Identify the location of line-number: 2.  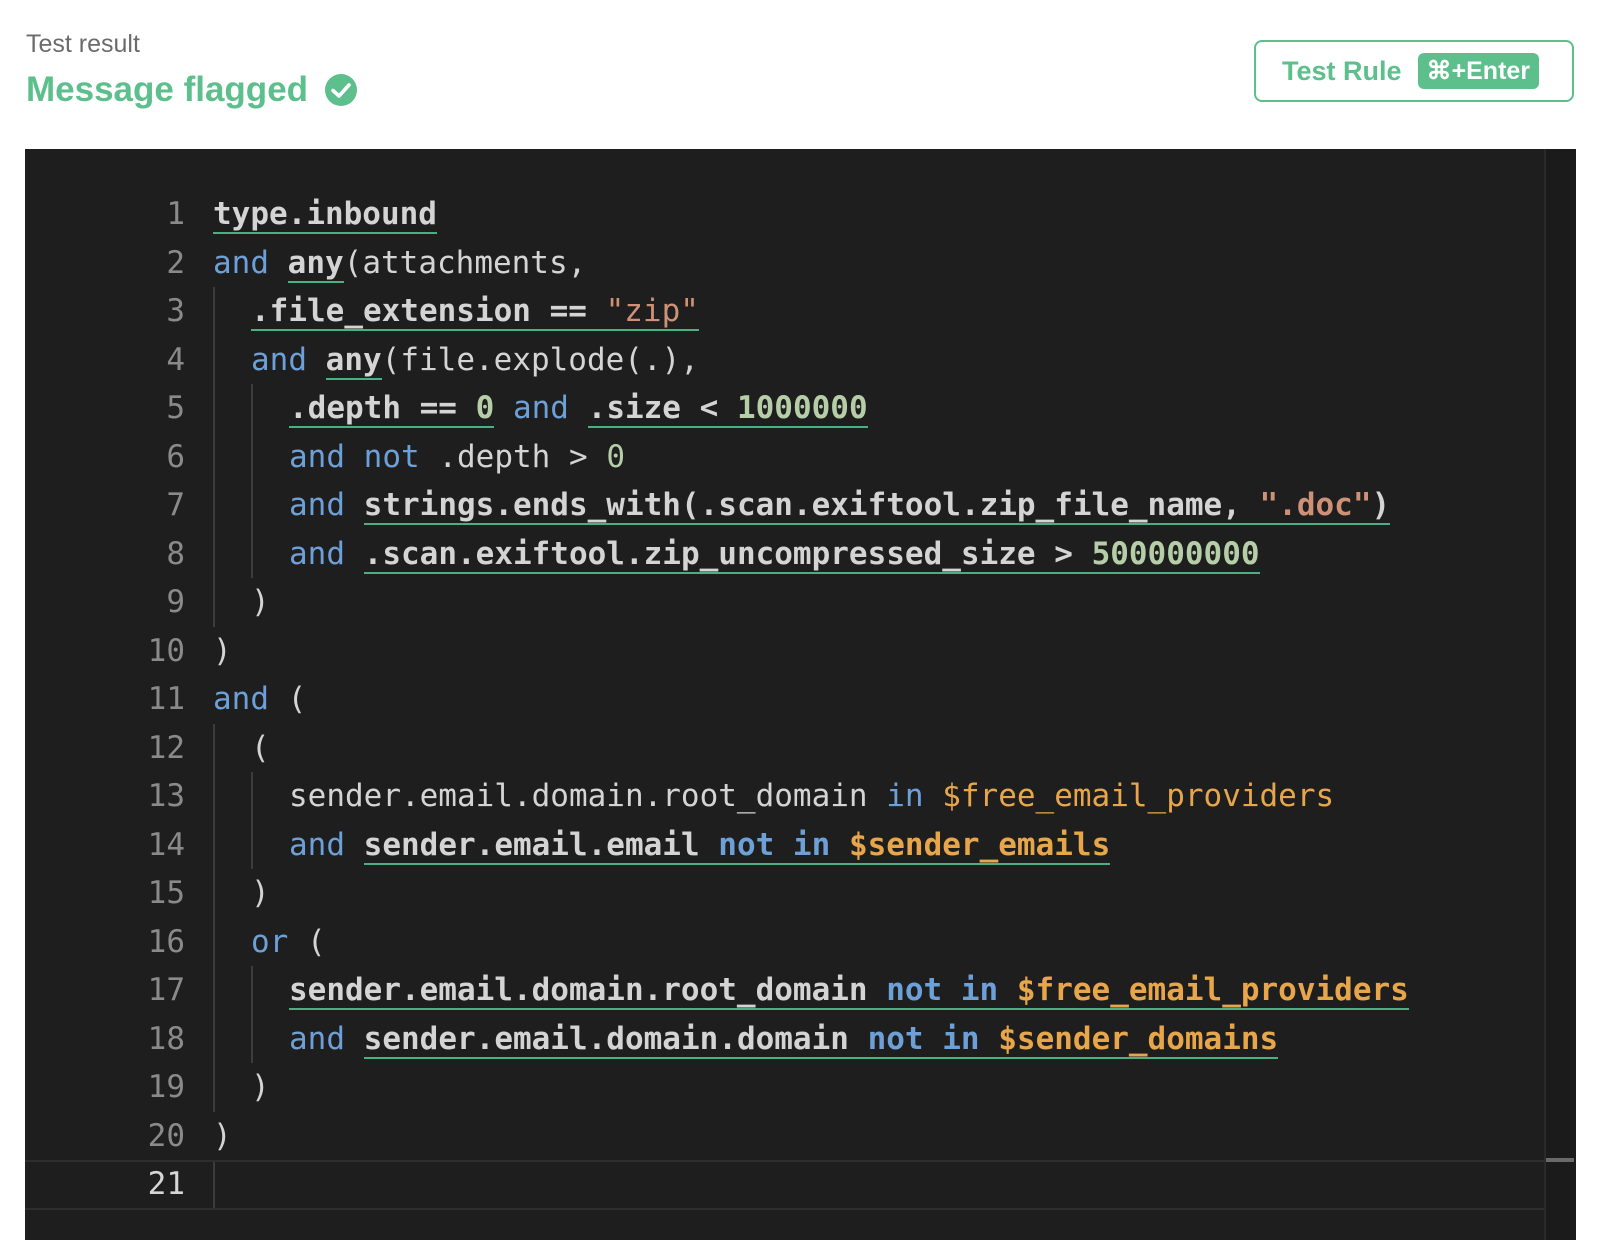
(175, 262).